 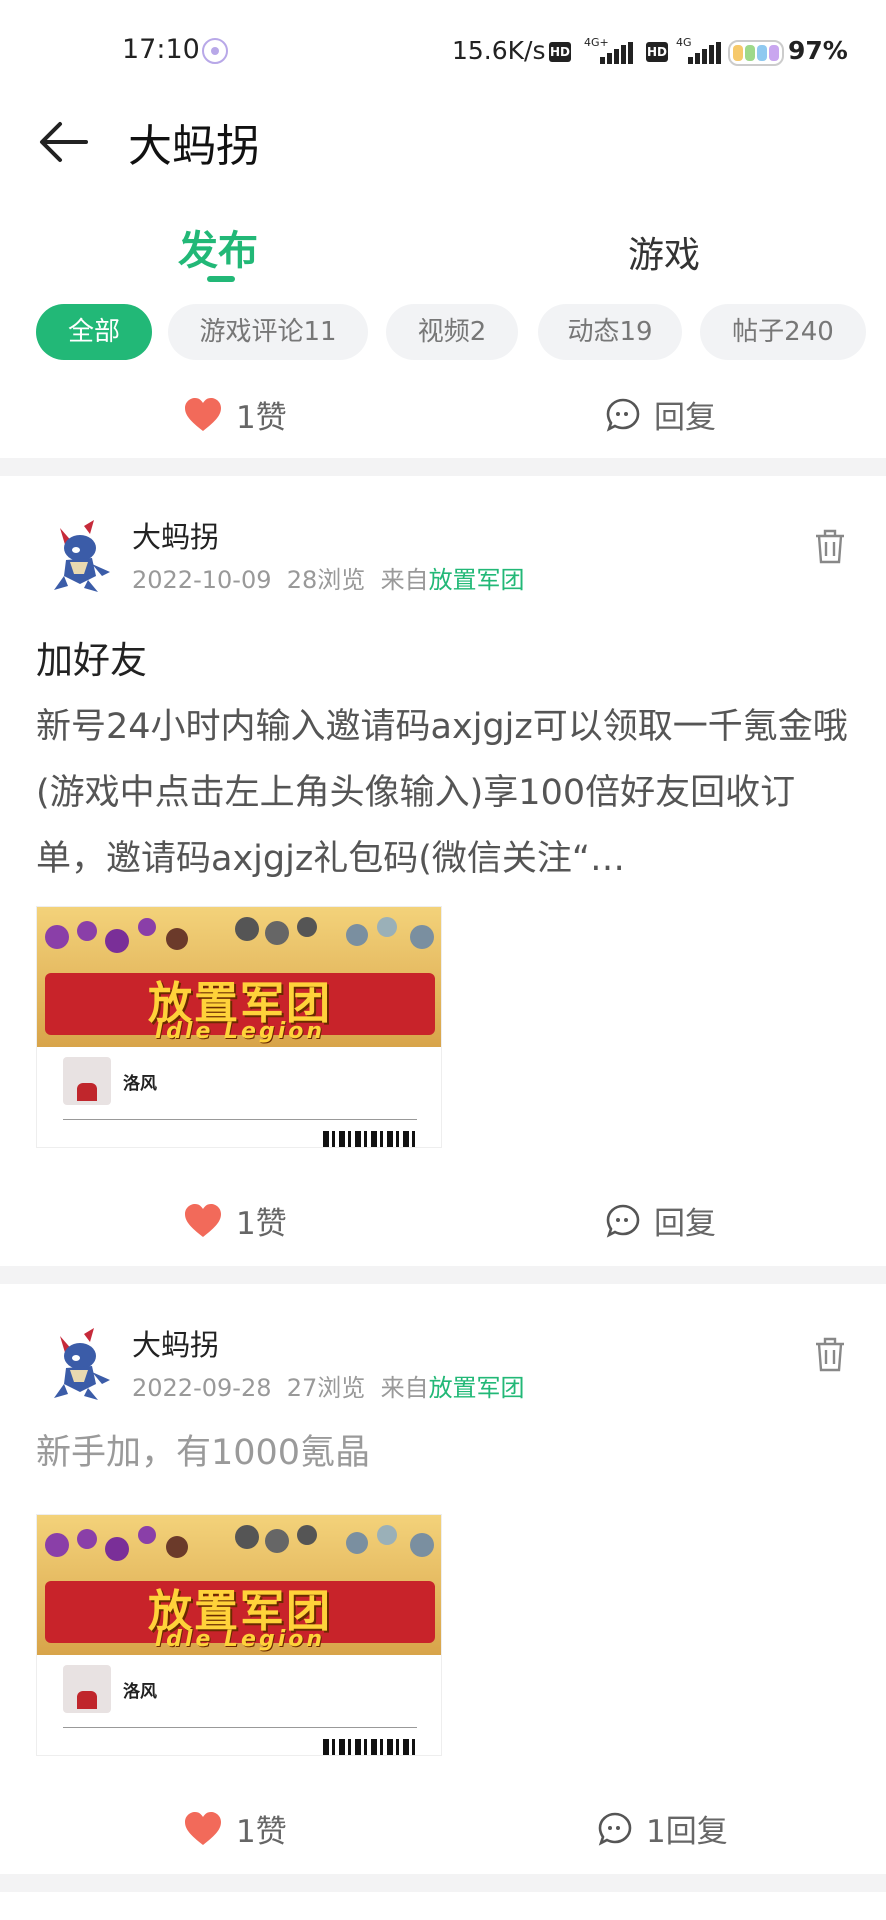 What do you see at coordinates (687, 1832) in the screenshot?
I see `reply-label: 1回复` at bounding box center [687, 1832].